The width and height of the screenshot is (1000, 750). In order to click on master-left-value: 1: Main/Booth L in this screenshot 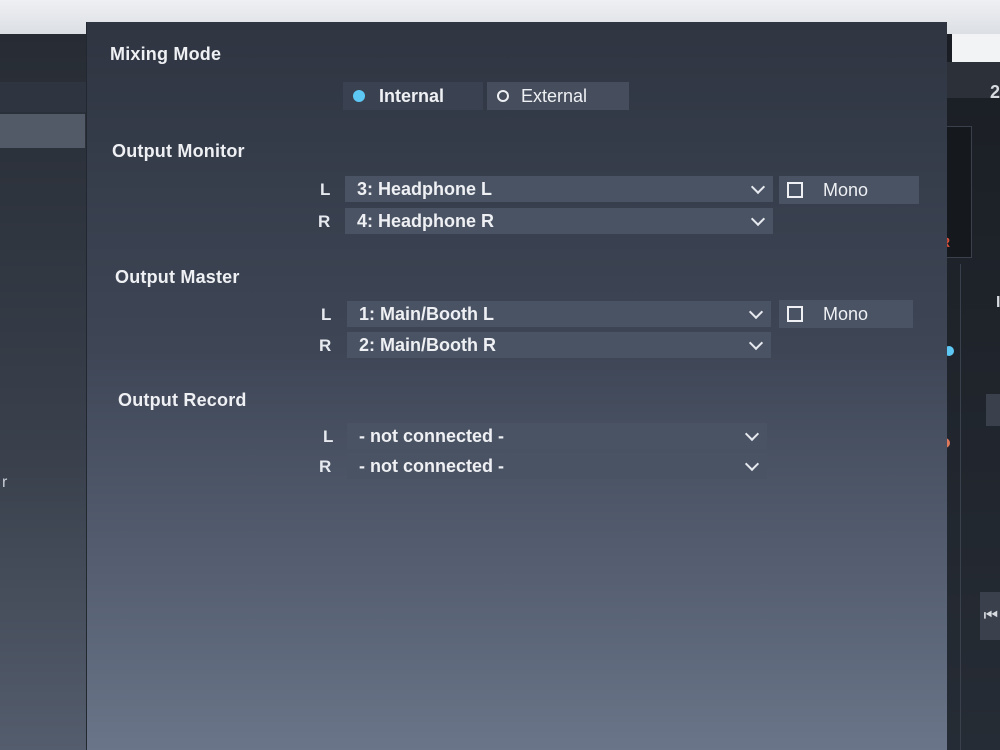, I will do `click(426, 313)`.